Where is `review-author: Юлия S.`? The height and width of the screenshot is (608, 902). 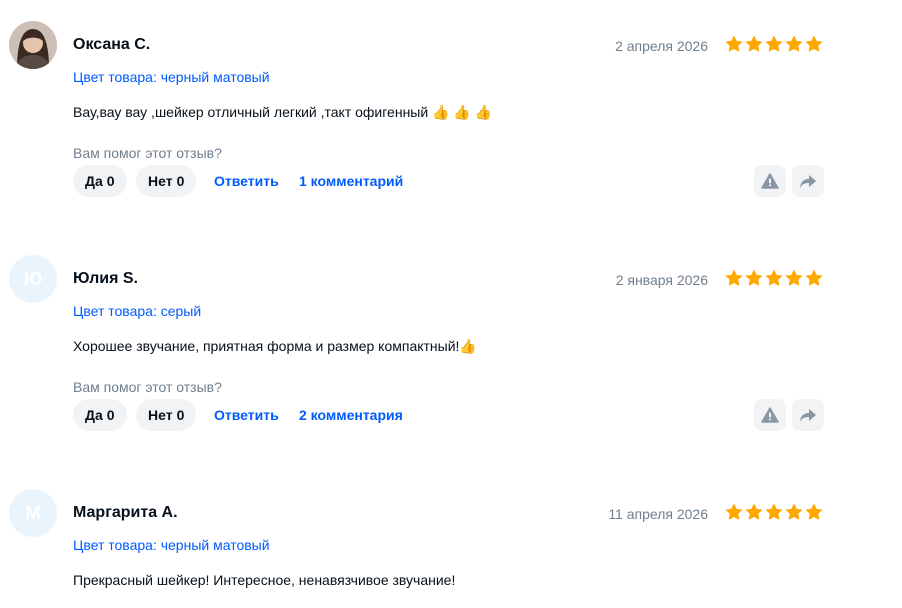
review-author: Юлия S. is located at coordinates (105, 278).